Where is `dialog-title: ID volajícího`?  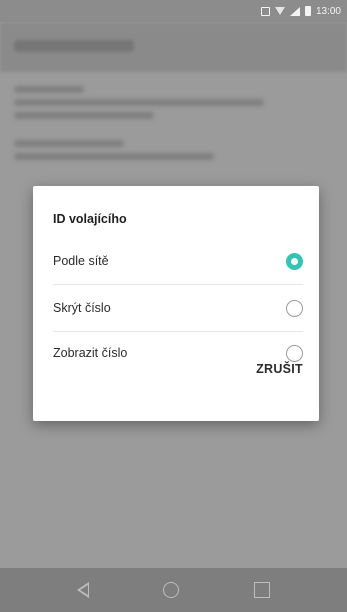 dialog-title: ID volajícího is located at coordinates (90, 219).